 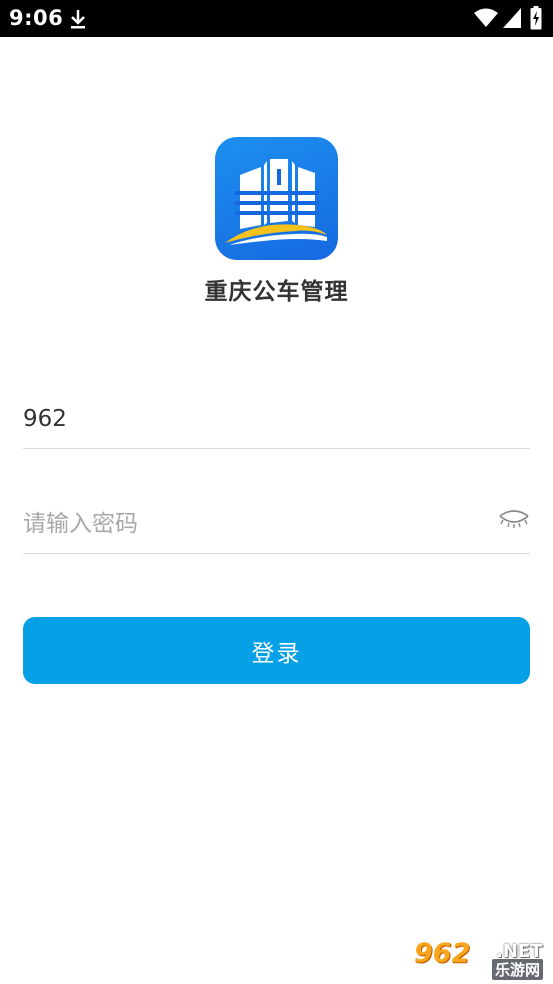 I want to click on watermark-number: 962, so click(x=442, y=953).